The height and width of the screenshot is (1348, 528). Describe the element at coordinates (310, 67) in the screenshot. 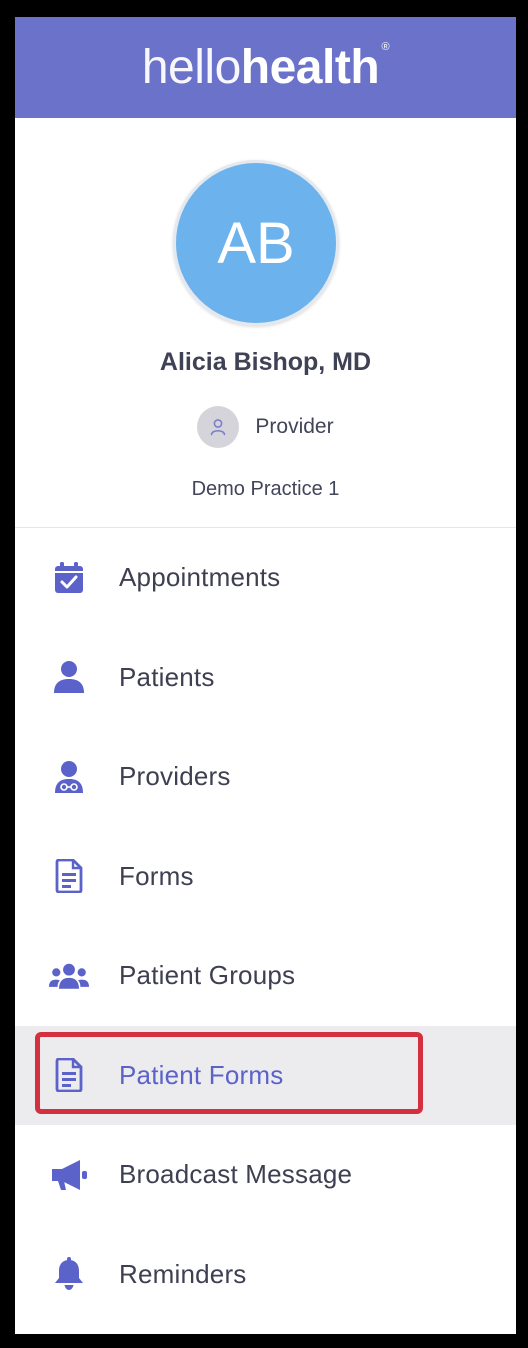

I see `logo-text-bold: health` at that location.